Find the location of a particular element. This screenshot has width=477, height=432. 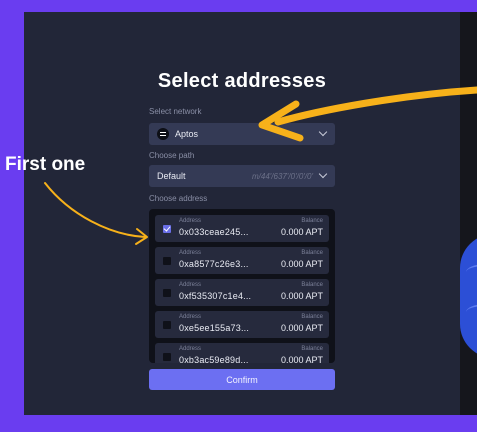

arrow-to-network-icon is located at coordinates (375, 106).